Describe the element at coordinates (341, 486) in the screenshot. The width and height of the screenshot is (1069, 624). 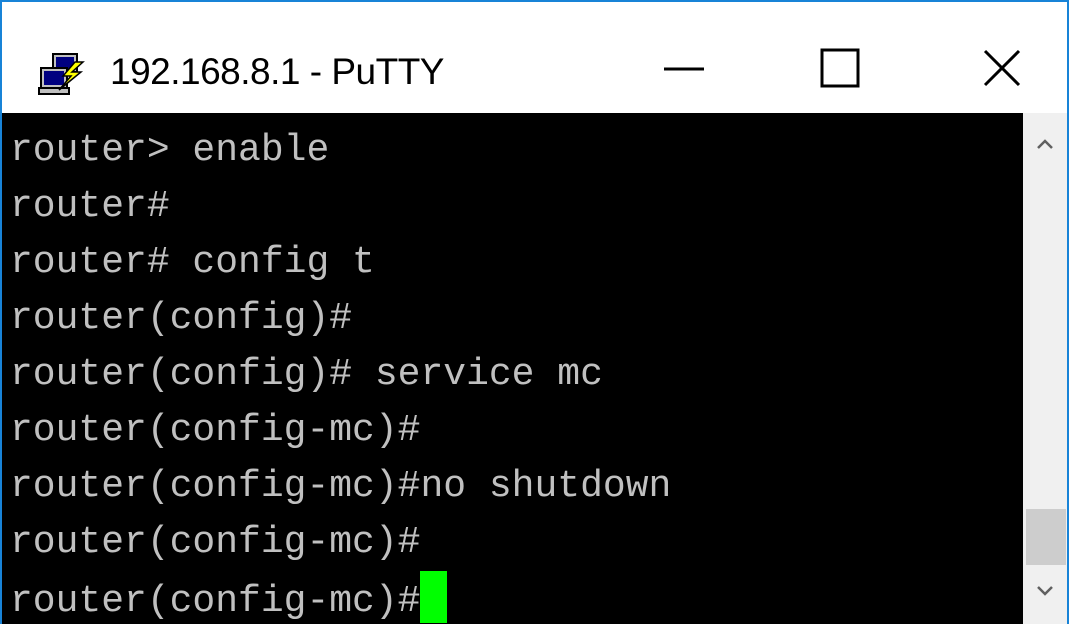
I see `terminal-line: router(config-mc)#no shutdown` at that location.